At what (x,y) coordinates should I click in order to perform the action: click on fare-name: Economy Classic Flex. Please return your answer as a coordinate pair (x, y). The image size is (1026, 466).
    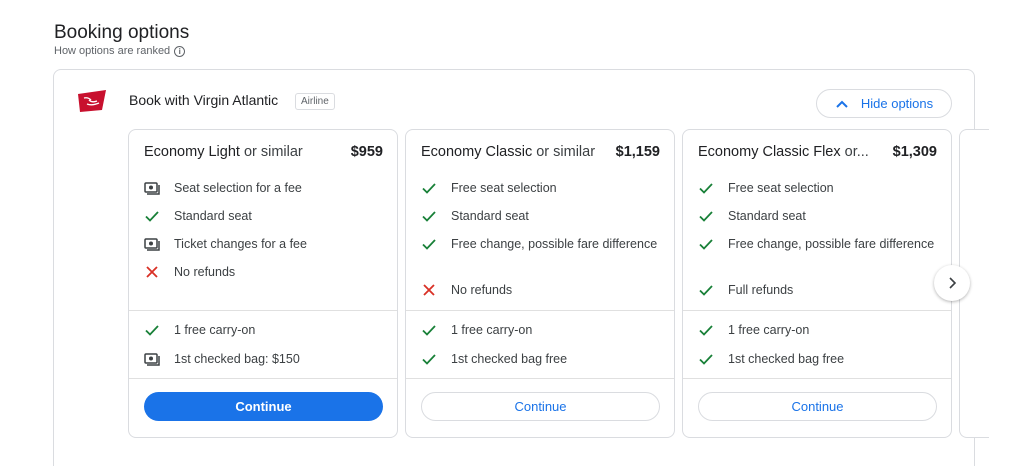
    Looking at the image, I should click on (769, 152).